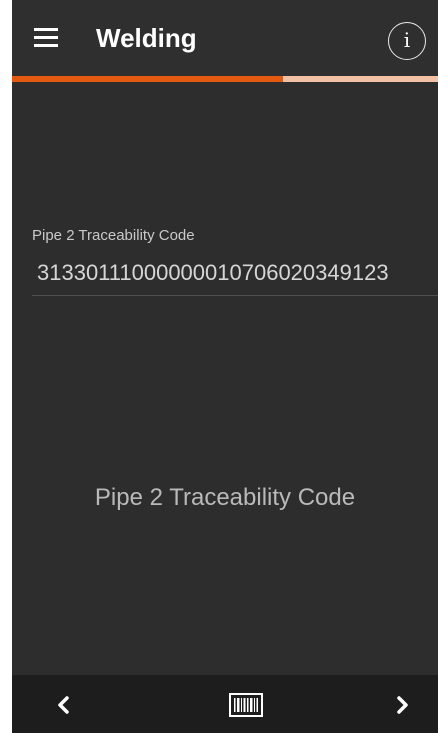  Describe the element at coordinates (407, 41) in the screenshot. I see `info-icon: i` at that location.